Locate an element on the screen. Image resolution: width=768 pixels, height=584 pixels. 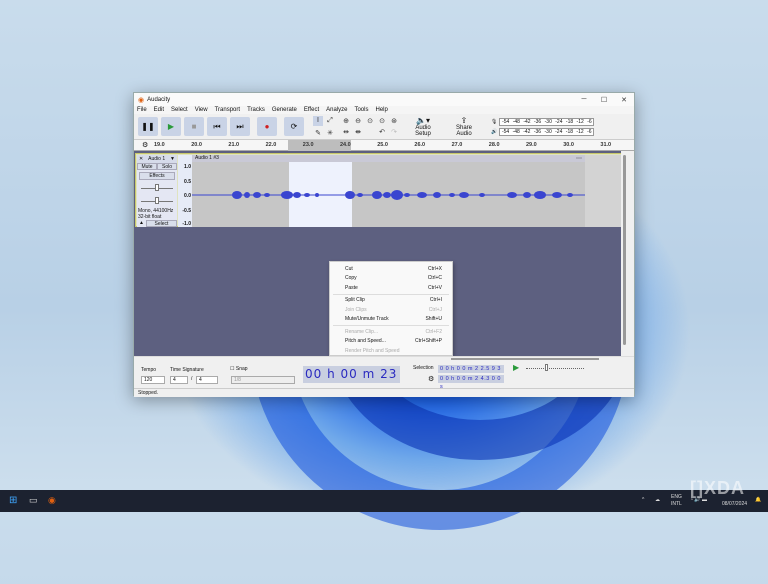
collapse-icon: ▲ is located at coordinates (141, 223).